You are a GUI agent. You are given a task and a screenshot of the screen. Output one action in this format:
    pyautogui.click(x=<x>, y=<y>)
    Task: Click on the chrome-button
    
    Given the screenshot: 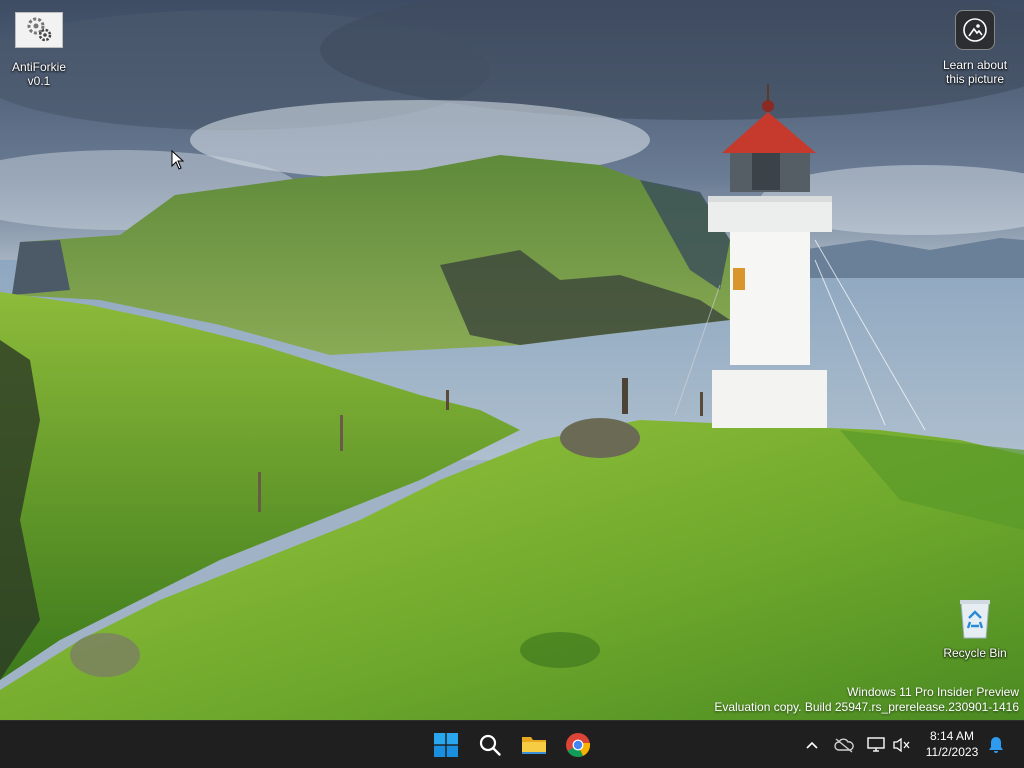 What is the action you would take?
    pyautogui.click(x=578, y=745)
    